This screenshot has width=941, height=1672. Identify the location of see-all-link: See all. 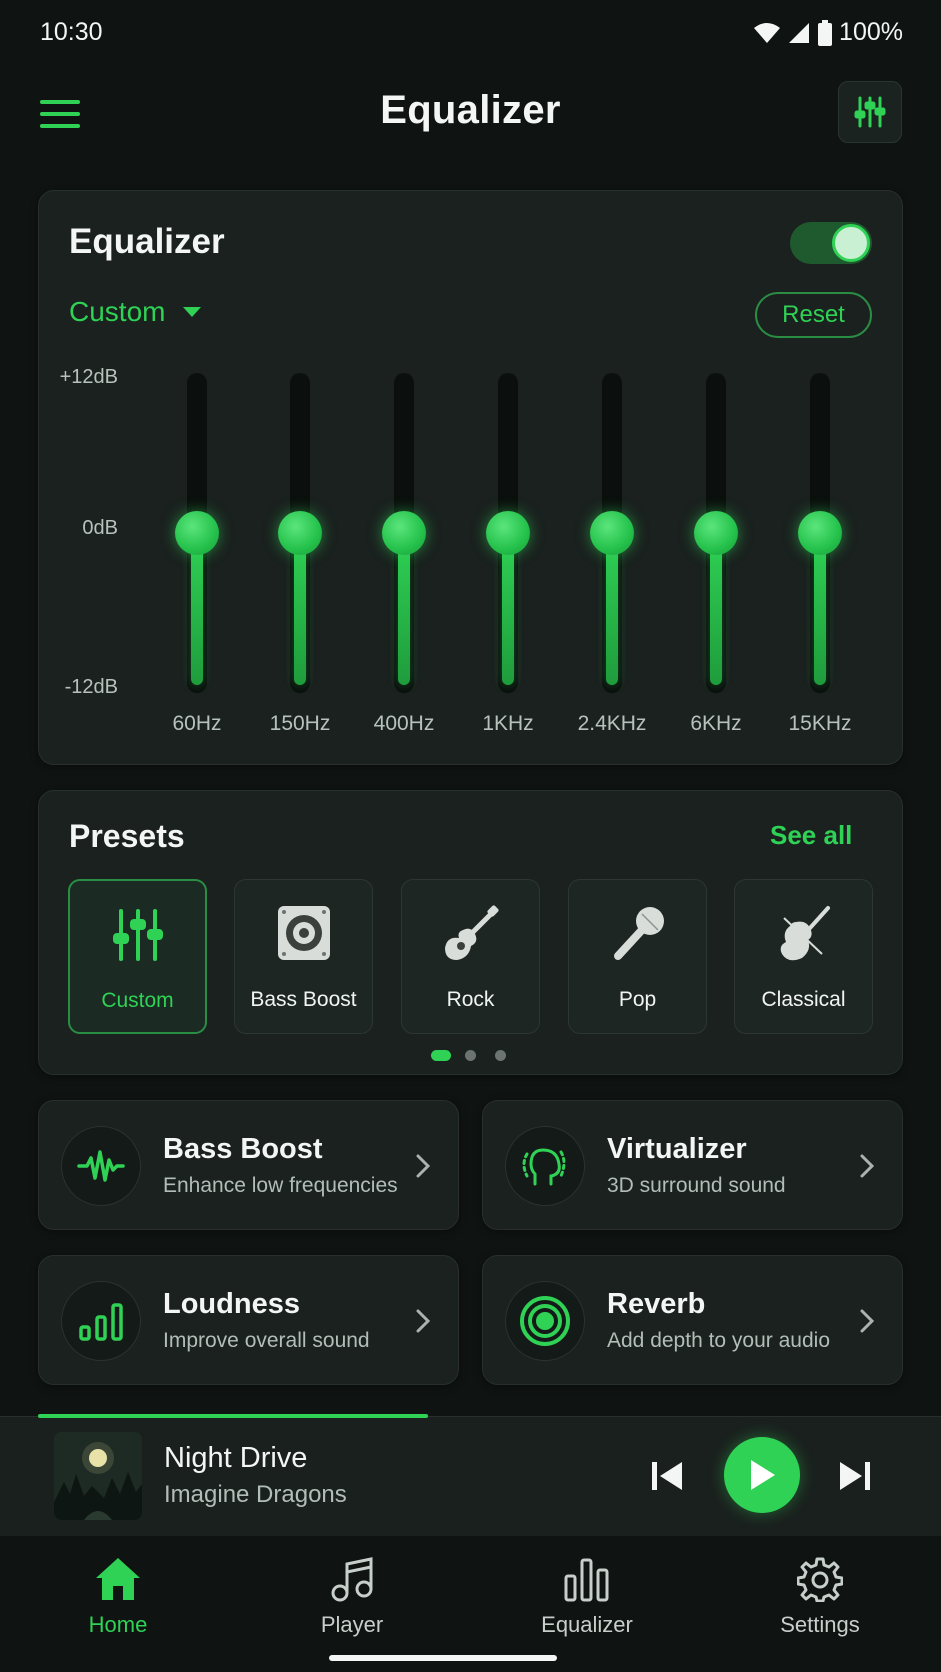
(811, 835).